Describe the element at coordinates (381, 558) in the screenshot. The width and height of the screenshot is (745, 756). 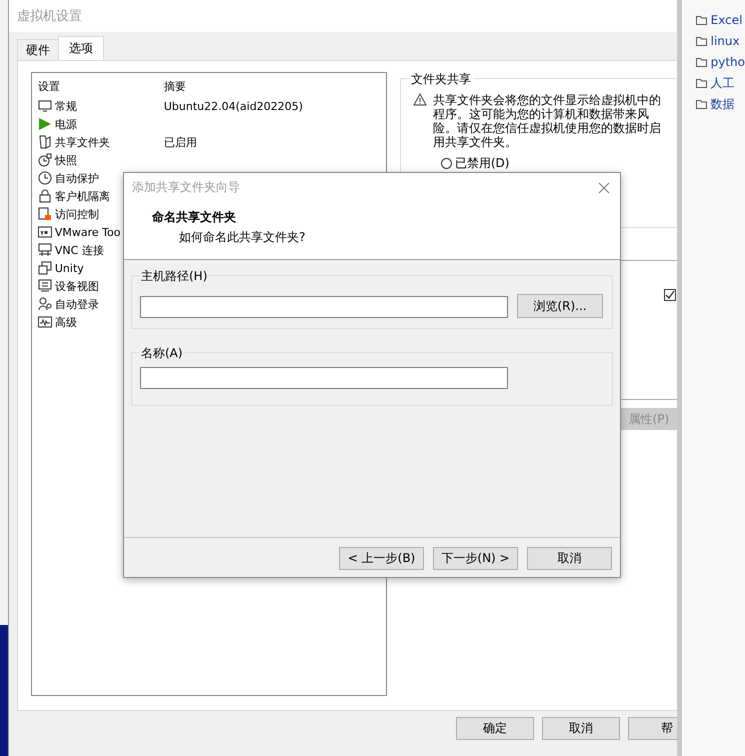
I see `wizard-button: < 上一步(B)` at that location.